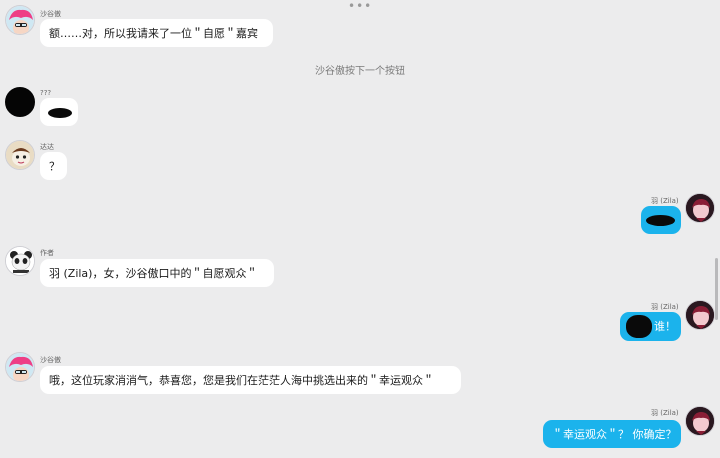 The image size is (720, 458). What do you see at coordinates (716, 289) in the screenshot?
I see `scrollbar-thumb` at bounding box center [716, 289].